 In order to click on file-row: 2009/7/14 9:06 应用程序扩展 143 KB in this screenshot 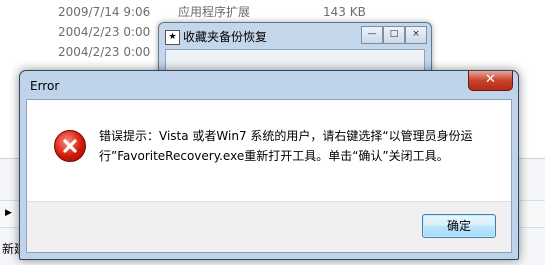, I will do `click(272, 12)`.